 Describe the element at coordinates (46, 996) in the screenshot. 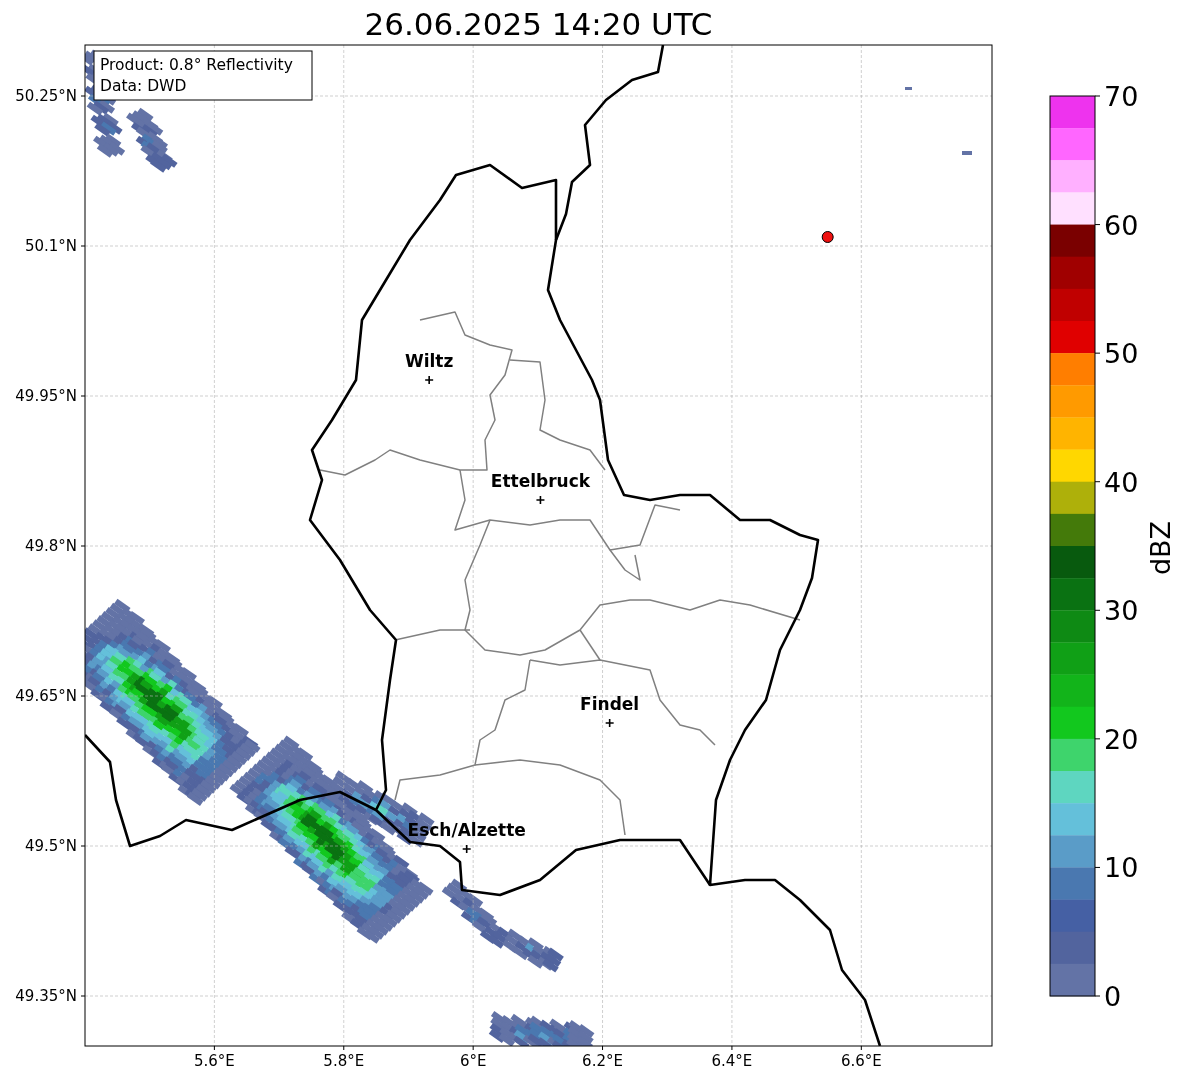

I see `axis-tick-label: 49.35°N` at that location.